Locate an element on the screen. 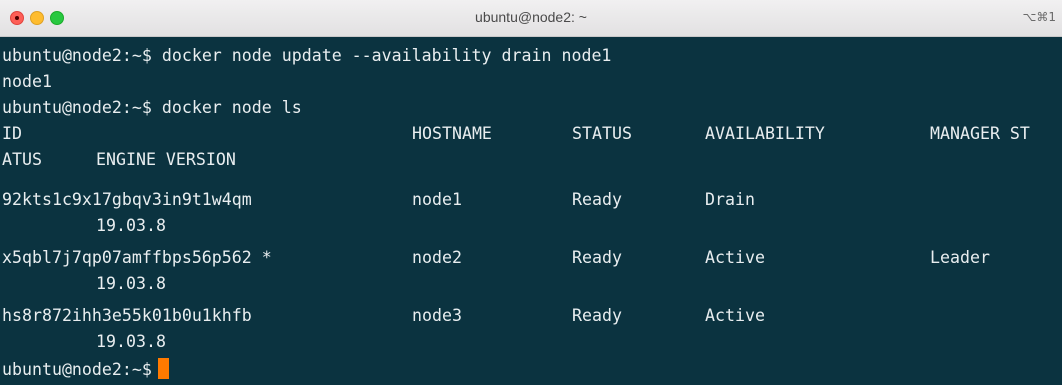 This screenshot has height=385, width=1062. node-hostname: node2 is located at coordinates (437, 257).